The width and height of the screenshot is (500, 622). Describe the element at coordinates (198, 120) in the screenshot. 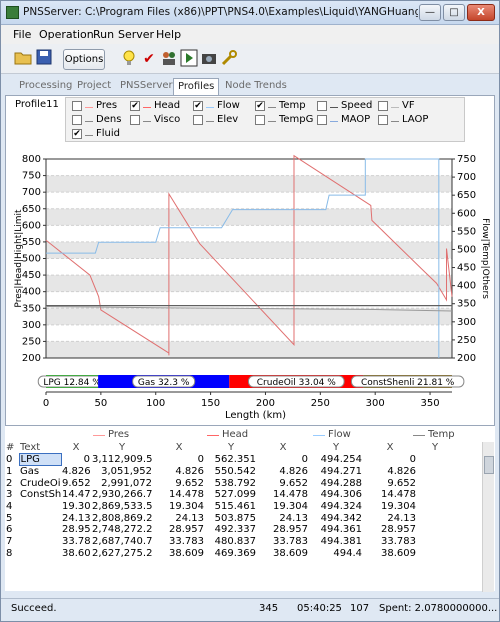

I see `checkbox-elev` at that location.